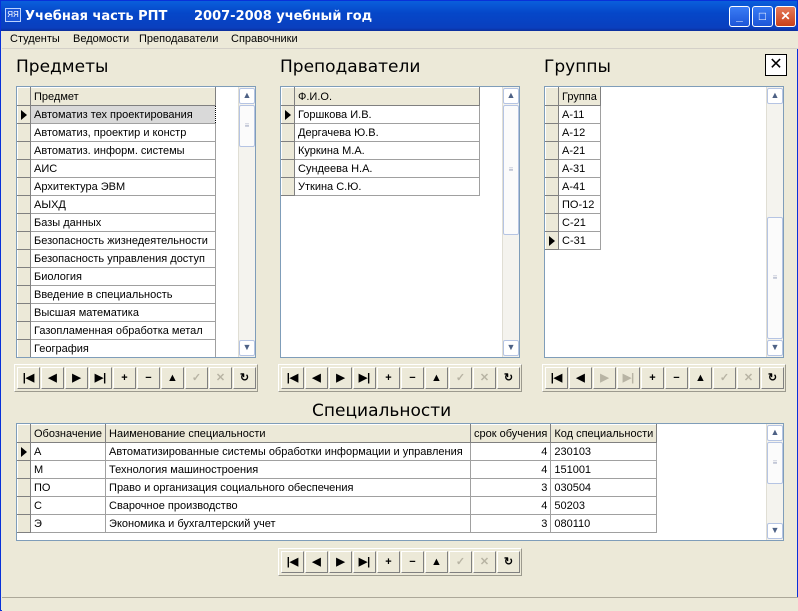  What do you see at coordinates (68, 505) in the screenshot?
I see `spec-code-cell: С` at bounding box center [68, 505].